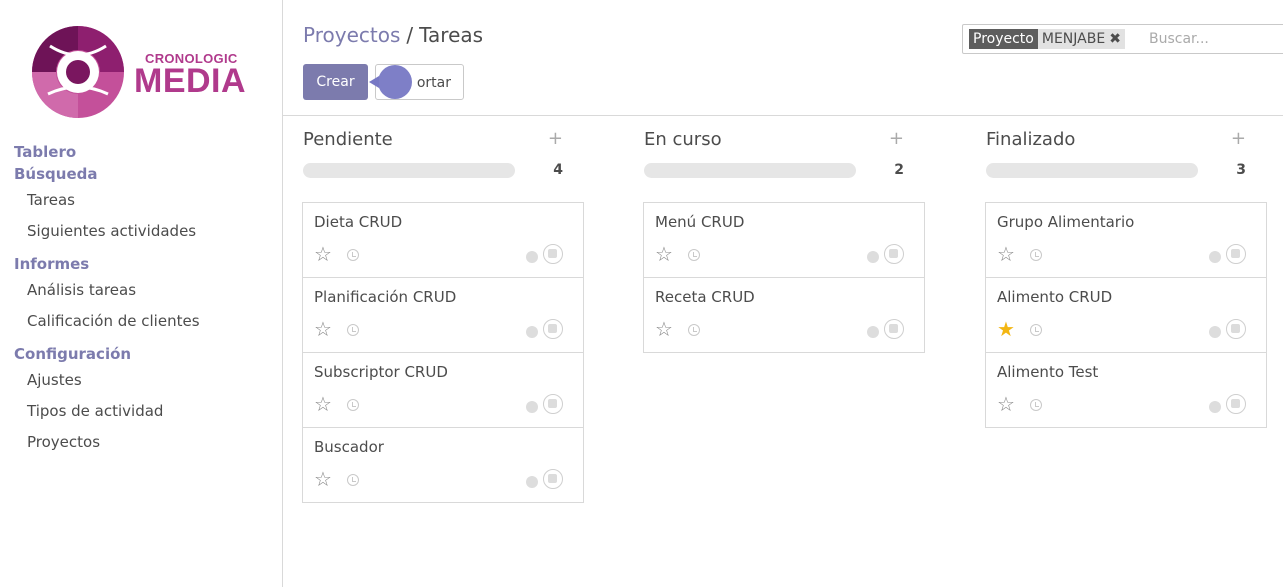 The width and height of the screenshot is (1283, 587). I want to click on breadcrumb: Proyectos / Tareas, so click(393, 35).